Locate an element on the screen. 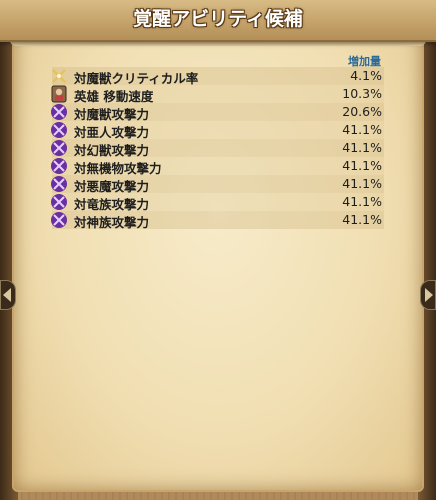 The height and width of the screenshot is (500, 436). hero-icon is located at coordinates (59, 94).